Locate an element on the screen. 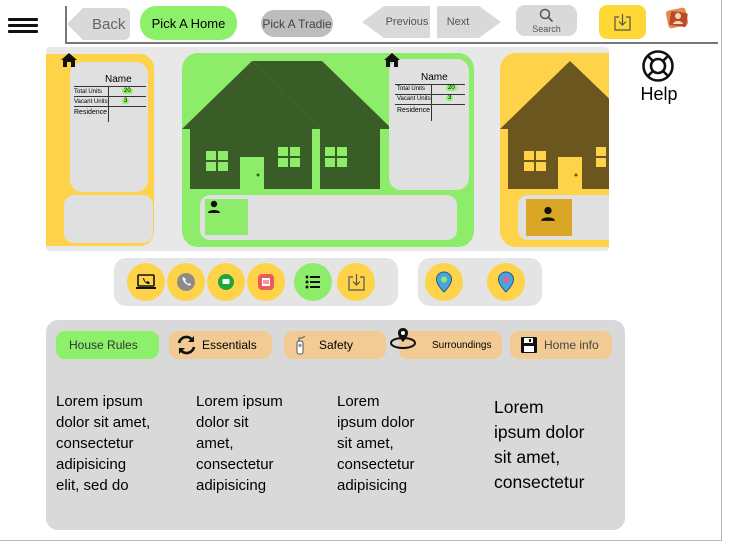  back-button-label: Back is located at coordinates (109, 24).